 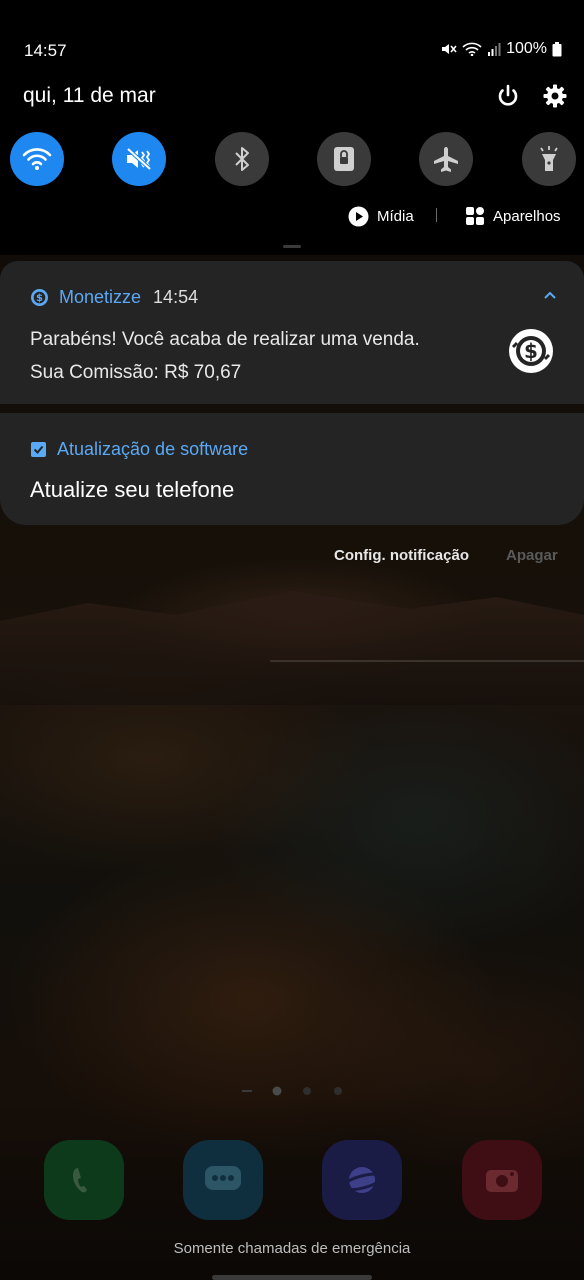 I want to click on bluetooth-toggle, so click(x=242, y=159).